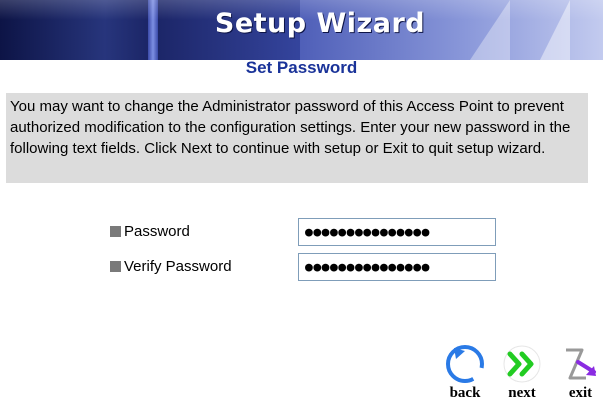 Image resolution: width=603 pixels, height=403 pixels. What do you see at coordinates (465, 393) in the screenshot?
I see `back-label: back` at bounding box center [465, 393].